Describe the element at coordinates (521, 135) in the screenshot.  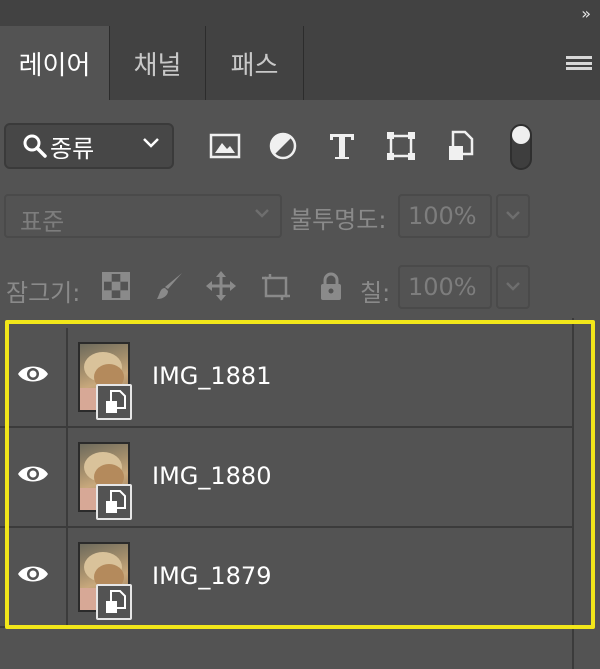
I see `toggle-knob` at that location.